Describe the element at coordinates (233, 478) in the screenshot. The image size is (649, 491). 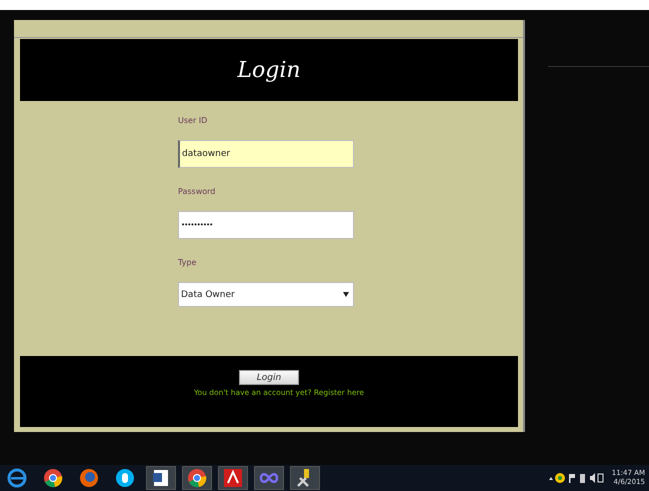
I see `pdf-icon` at that location.